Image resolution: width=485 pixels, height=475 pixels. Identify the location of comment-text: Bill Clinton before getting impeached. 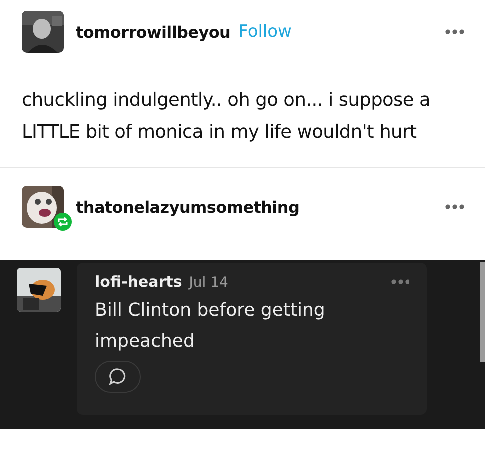
(210, 326).